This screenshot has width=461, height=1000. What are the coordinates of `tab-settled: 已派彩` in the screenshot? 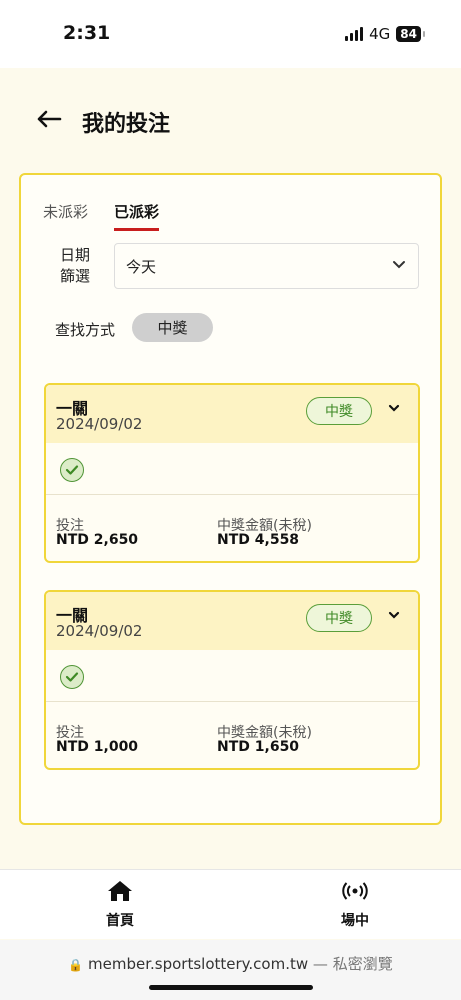 It's located at (137, 216).